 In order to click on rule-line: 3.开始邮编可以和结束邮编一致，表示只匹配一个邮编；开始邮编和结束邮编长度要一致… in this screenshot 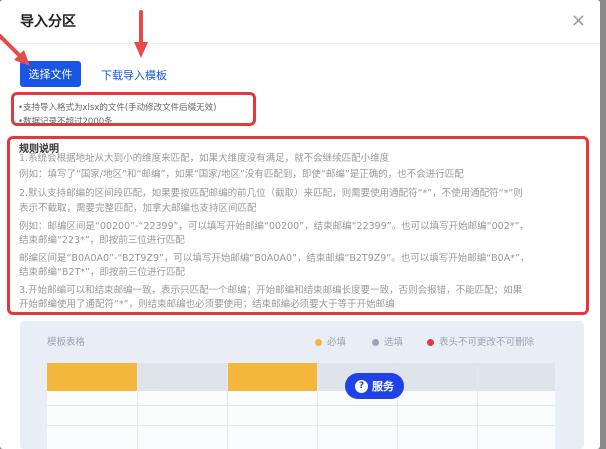, I will do `click(271, 290)`.